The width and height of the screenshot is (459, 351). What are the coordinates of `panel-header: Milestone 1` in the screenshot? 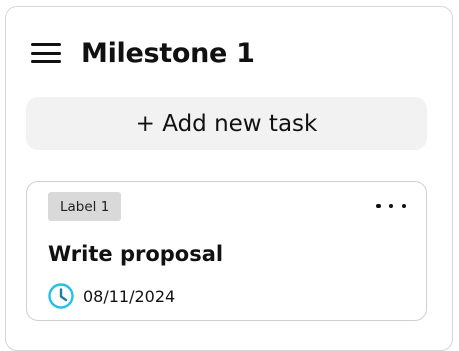 It's located at (143, 53).